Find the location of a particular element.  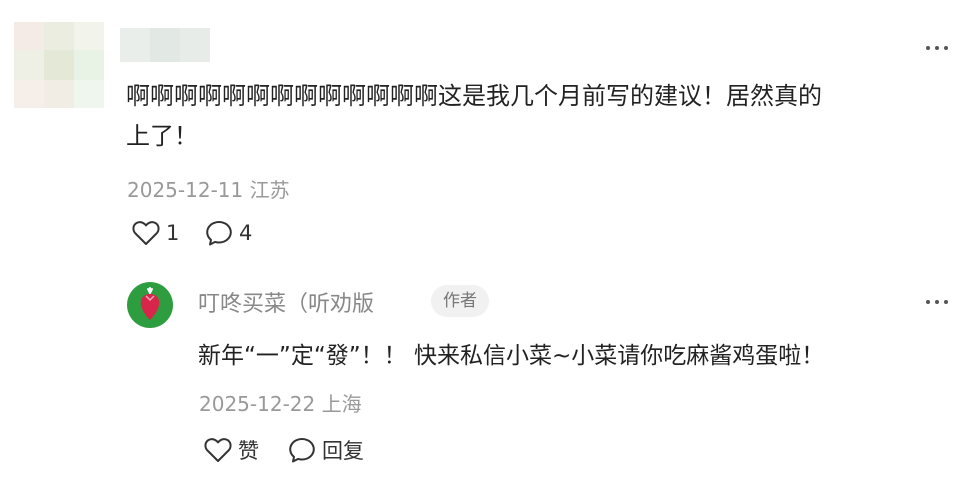

reply-username: 叮咚买菜（听劝版 is located at coordinates (286, 302).